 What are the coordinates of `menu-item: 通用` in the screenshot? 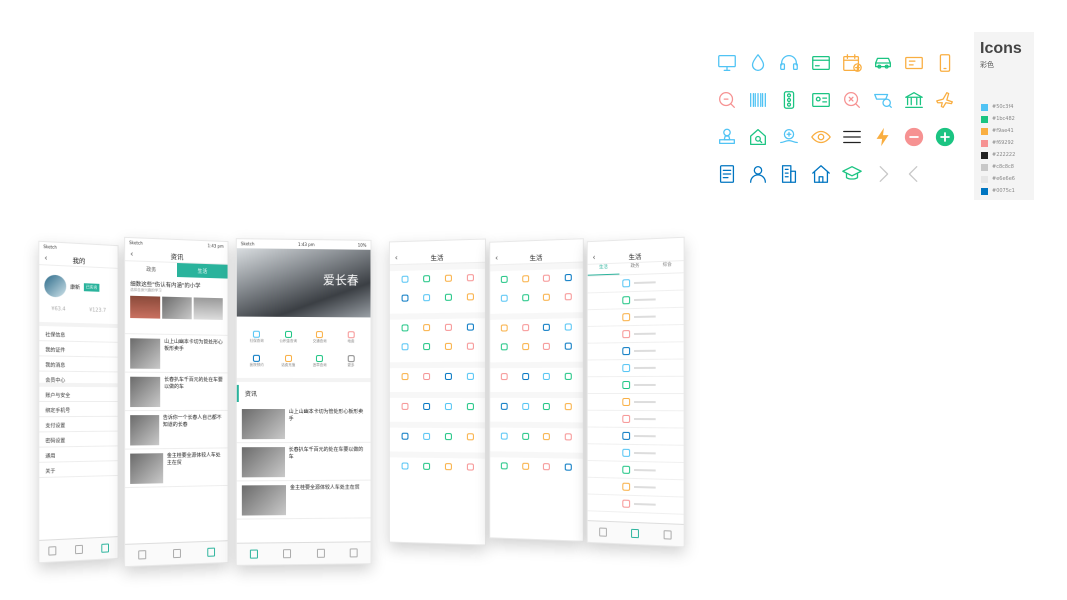 It's located at (78, 454).